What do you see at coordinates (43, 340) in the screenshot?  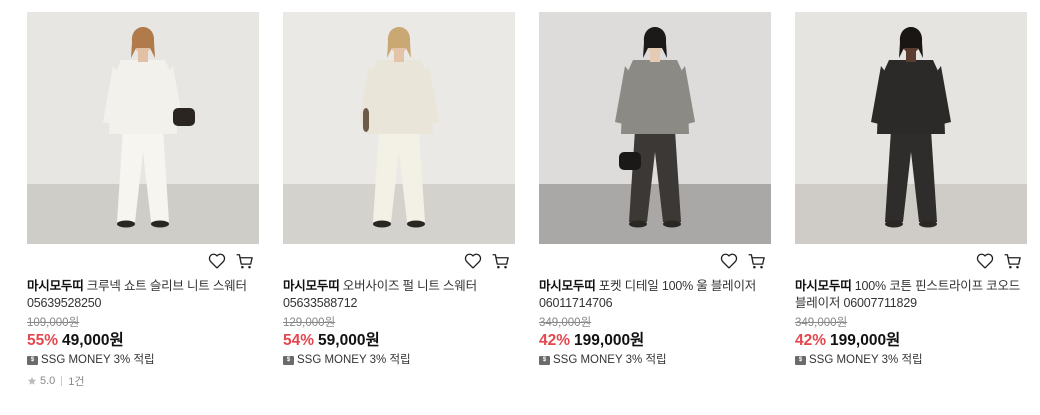 I see `discount-rate: 55%` at bounding box center [43, 340].